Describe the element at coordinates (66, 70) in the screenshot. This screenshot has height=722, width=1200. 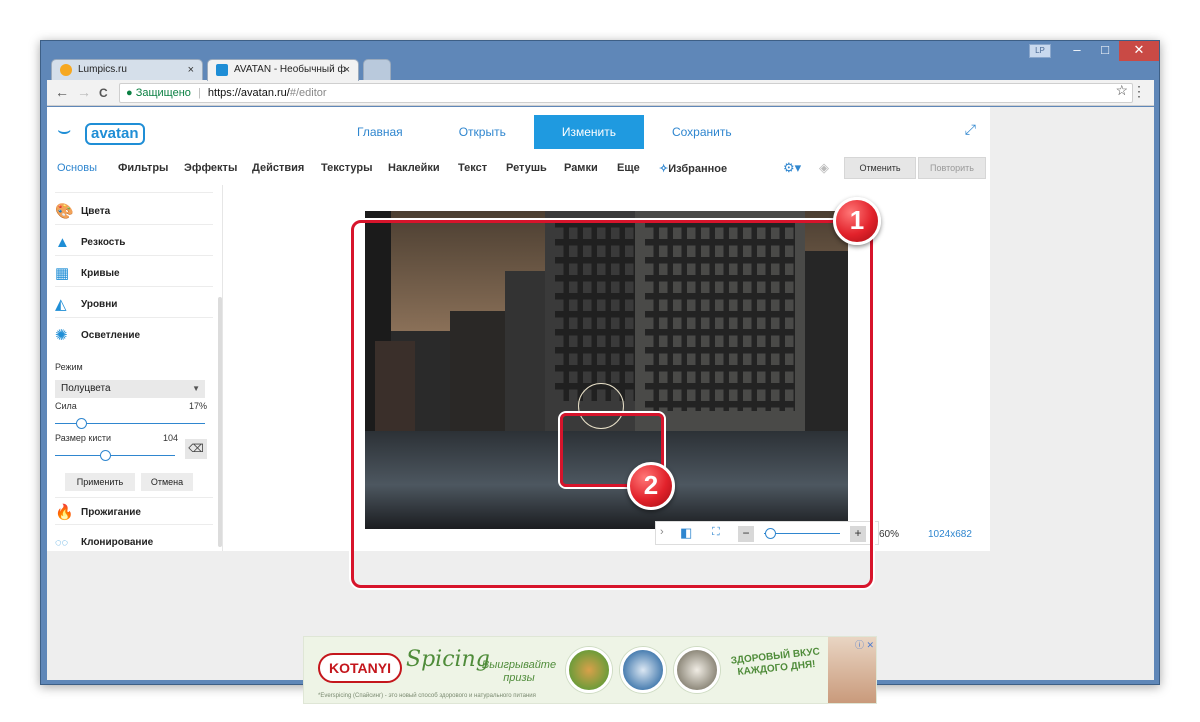
I see `lumpics-favicon-icon` at that location.